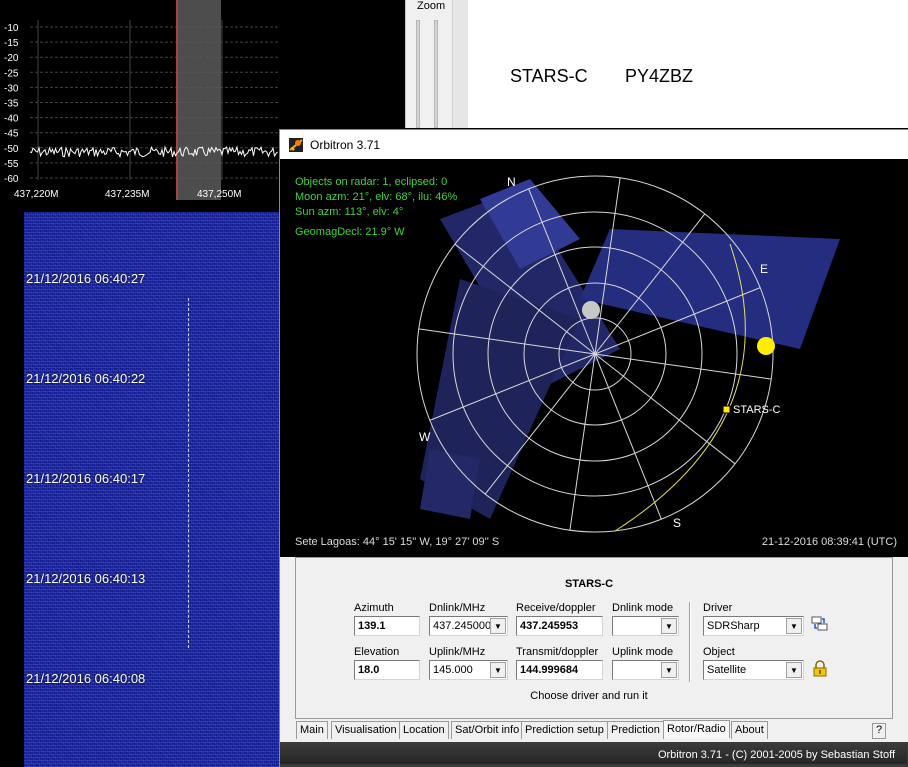 The width and height of the screenshot is (908, 767). I want to click on panel-satellite-title: STARS-C, so click(589, 584).